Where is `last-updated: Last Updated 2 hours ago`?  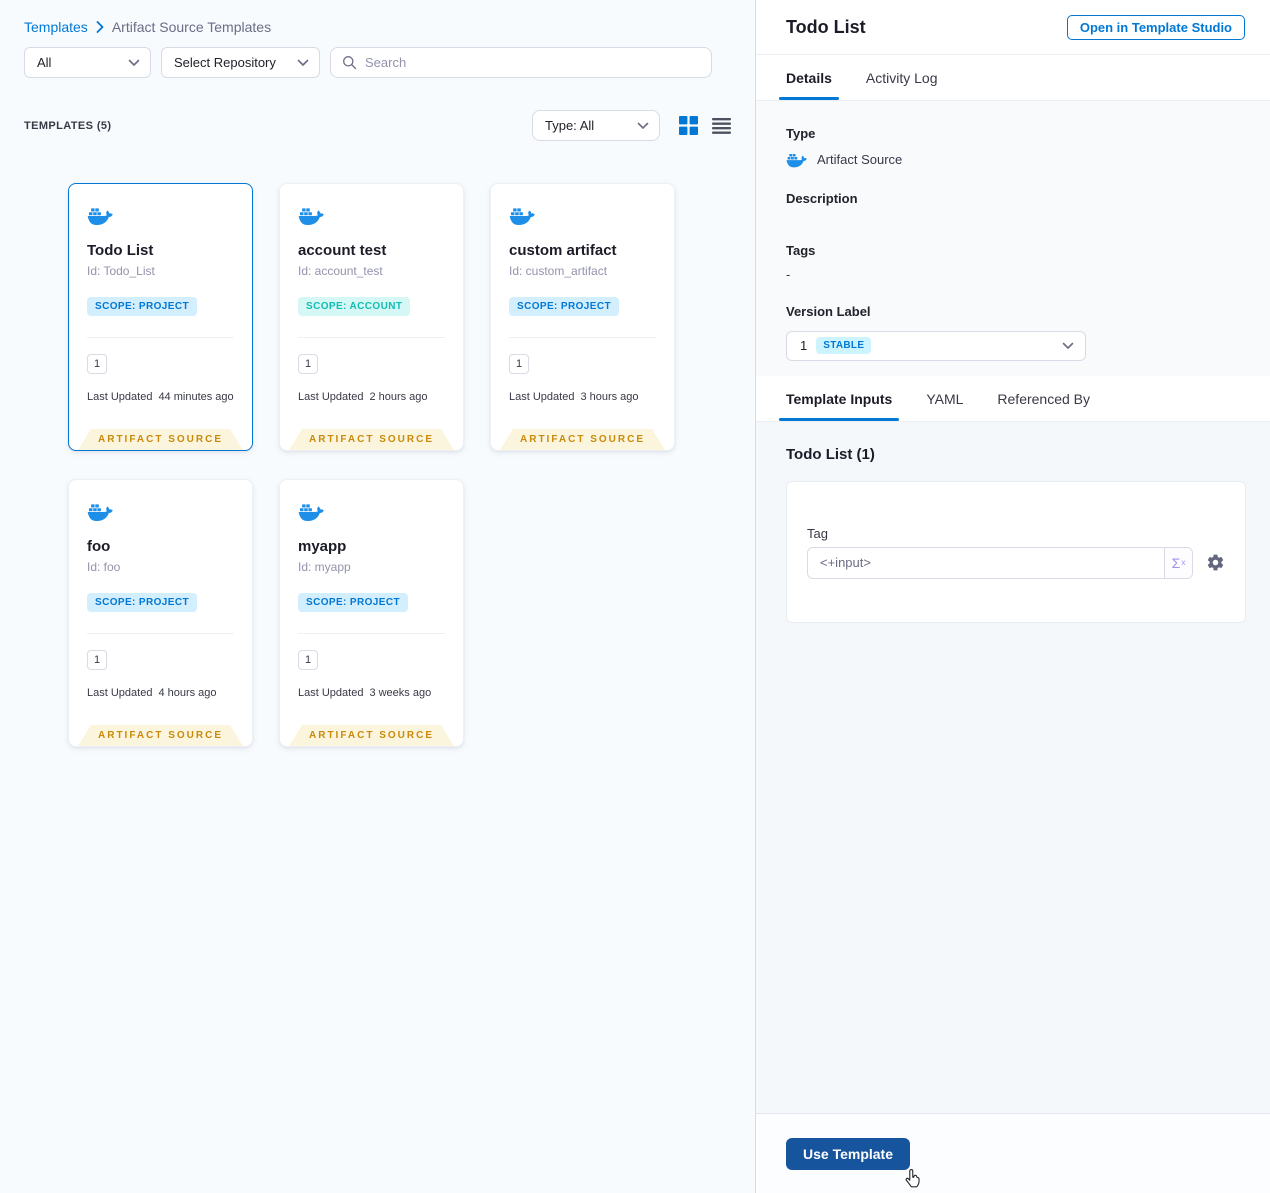 last-updated: Last Updated 2 hours ago is located at coordinates (371, 397).